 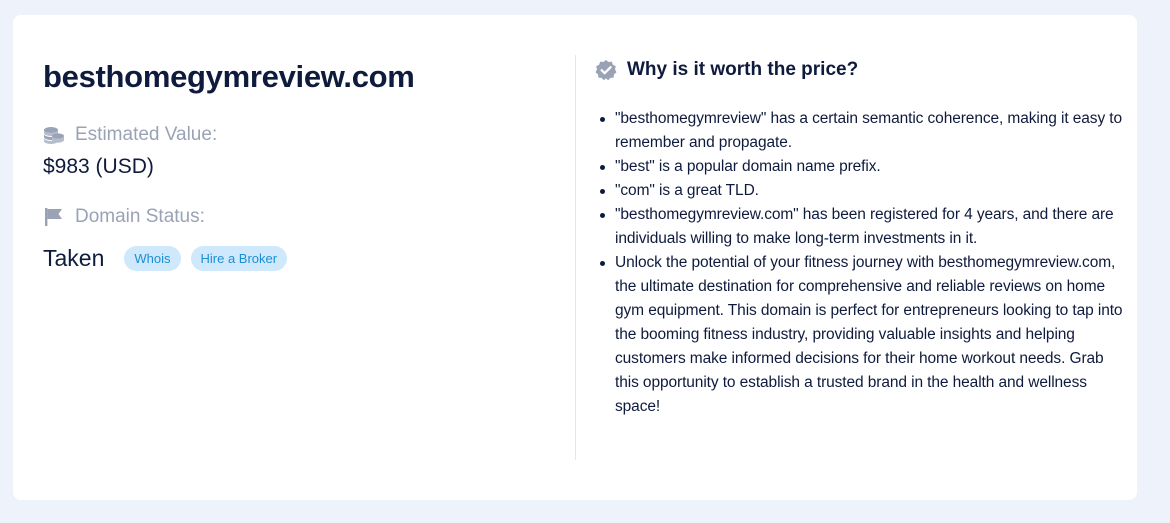 What do you see at coordinates (229, 76) in the screenshot?
I see `domain-title: besthomegymreview.com` at bounding box center [229, 76].